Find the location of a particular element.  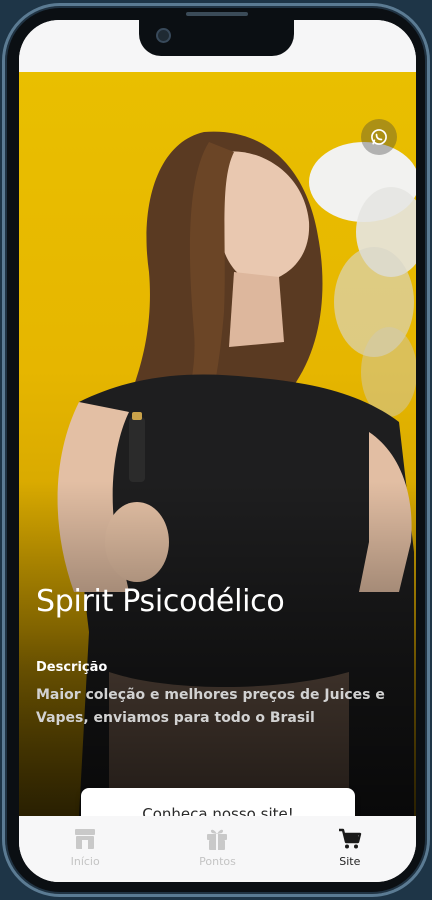

tab-pontos: Pontos is located at coordinates (217, 849).